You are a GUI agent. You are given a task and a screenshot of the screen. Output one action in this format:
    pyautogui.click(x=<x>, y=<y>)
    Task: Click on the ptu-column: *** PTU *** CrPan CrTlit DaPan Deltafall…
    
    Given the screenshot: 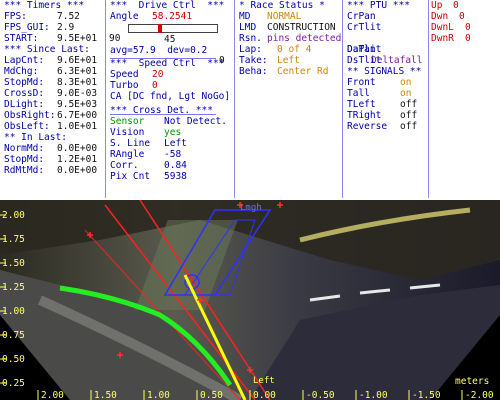 What is the action you would take?
    pyautogui.click(x=385, y=99)
    